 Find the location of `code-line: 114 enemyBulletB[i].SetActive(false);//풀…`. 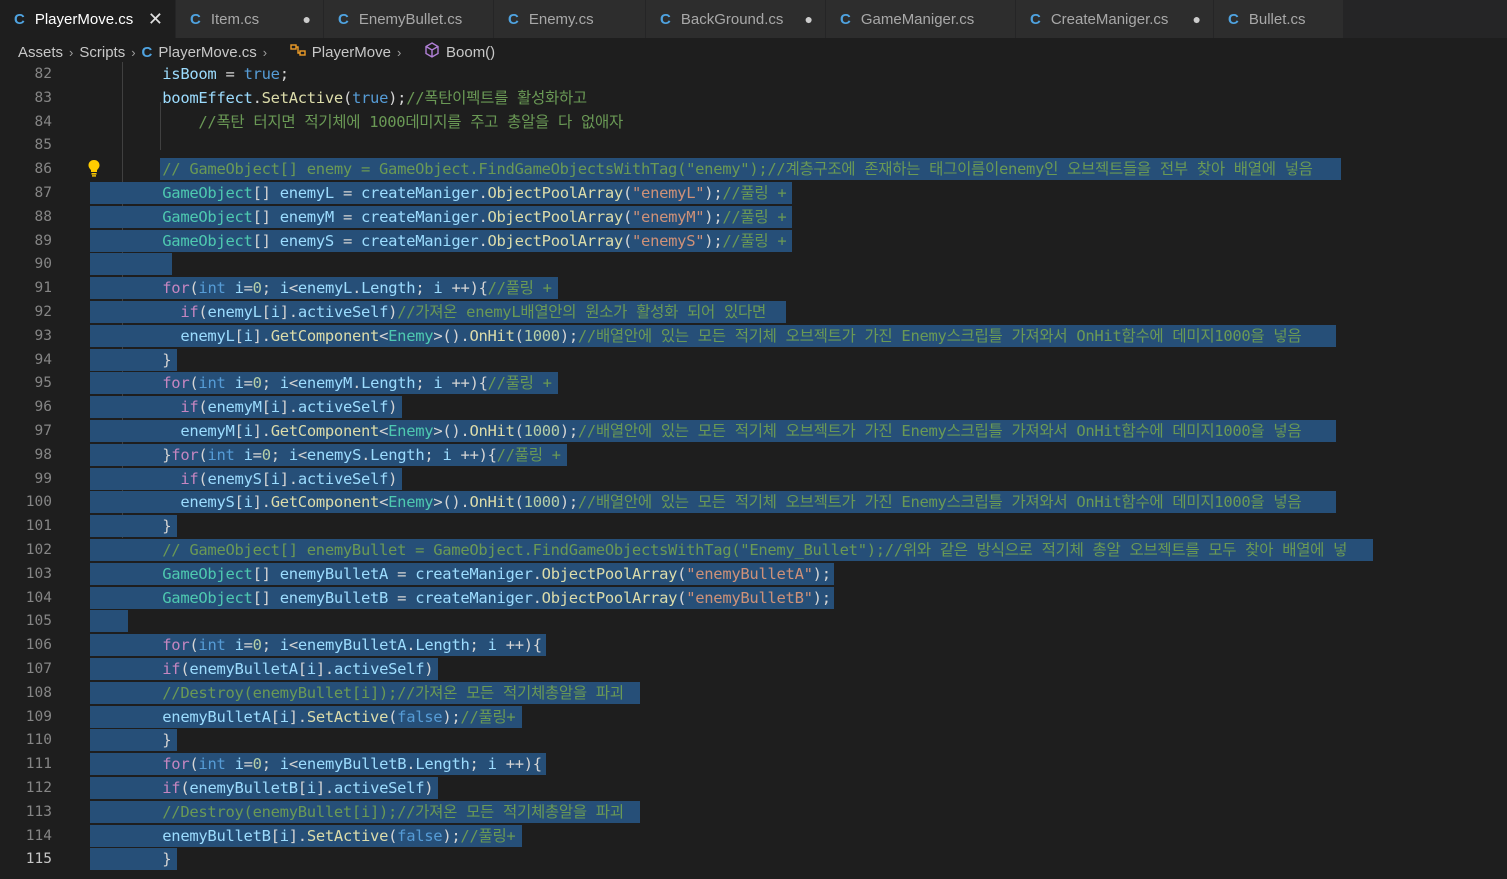

code-line: 114 enemyBulletB[i].SetActive(false);//풀… is located at coordinates (753, 836).